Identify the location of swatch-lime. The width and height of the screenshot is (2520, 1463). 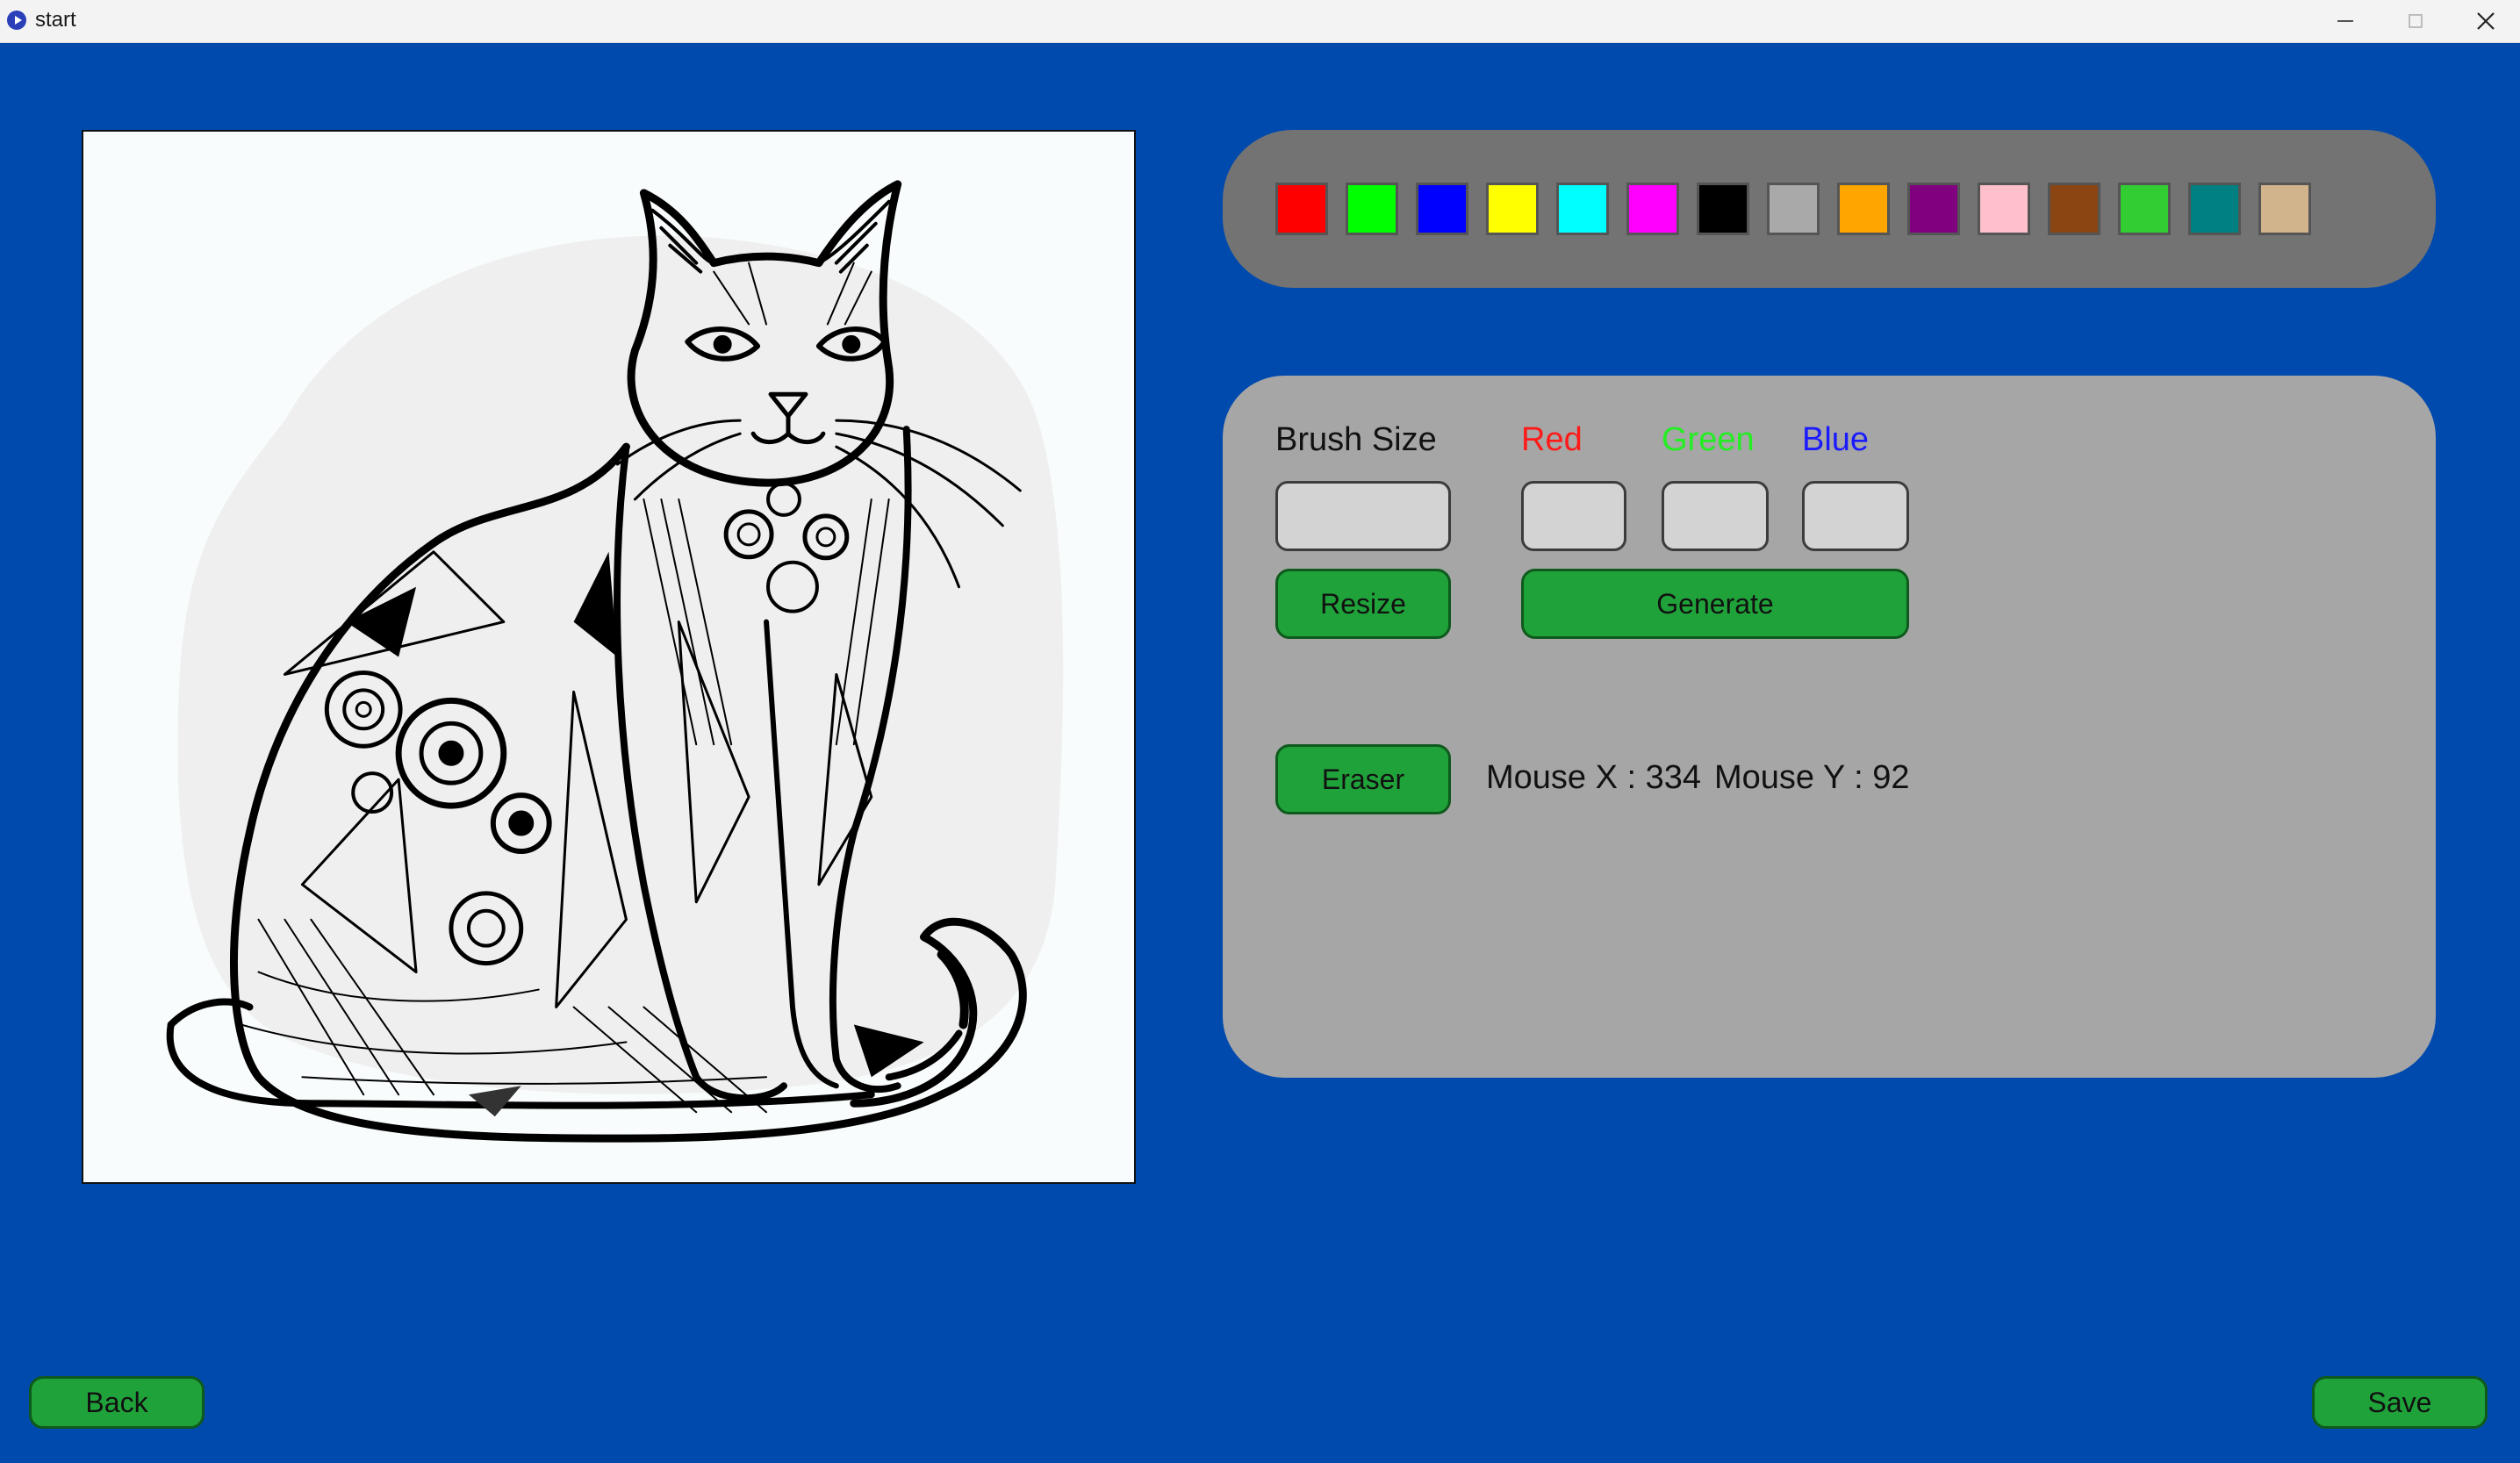
(1372, 209).